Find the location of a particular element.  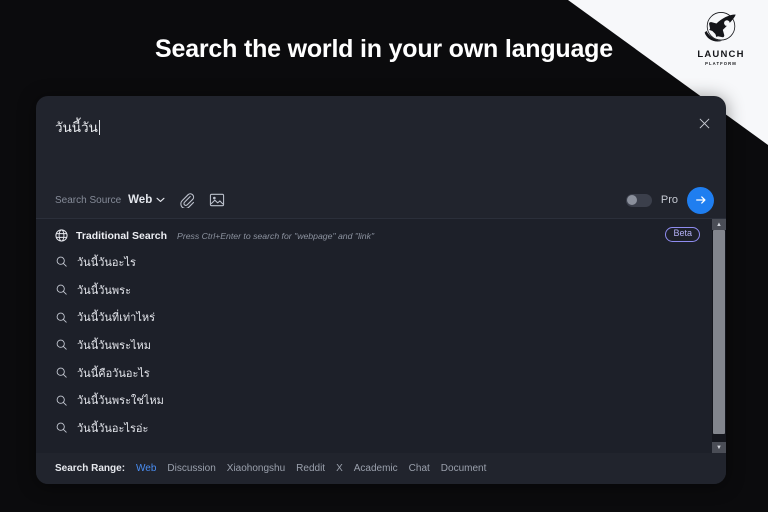

globe-glyph is located at coordinates (61, 235).